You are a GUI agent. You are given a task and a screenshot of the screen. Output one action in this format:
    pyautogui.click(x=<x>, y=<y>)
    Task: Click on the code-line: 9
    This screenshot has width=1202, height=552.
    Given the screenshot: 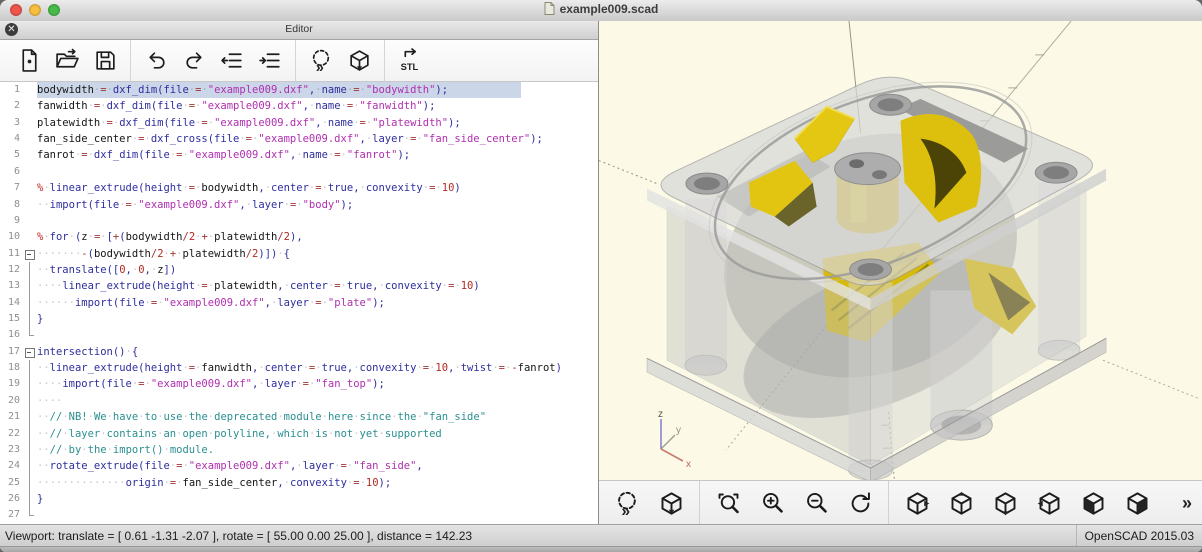 What is the action you would take?
    pyautogui.click(x=299, y=221)
    